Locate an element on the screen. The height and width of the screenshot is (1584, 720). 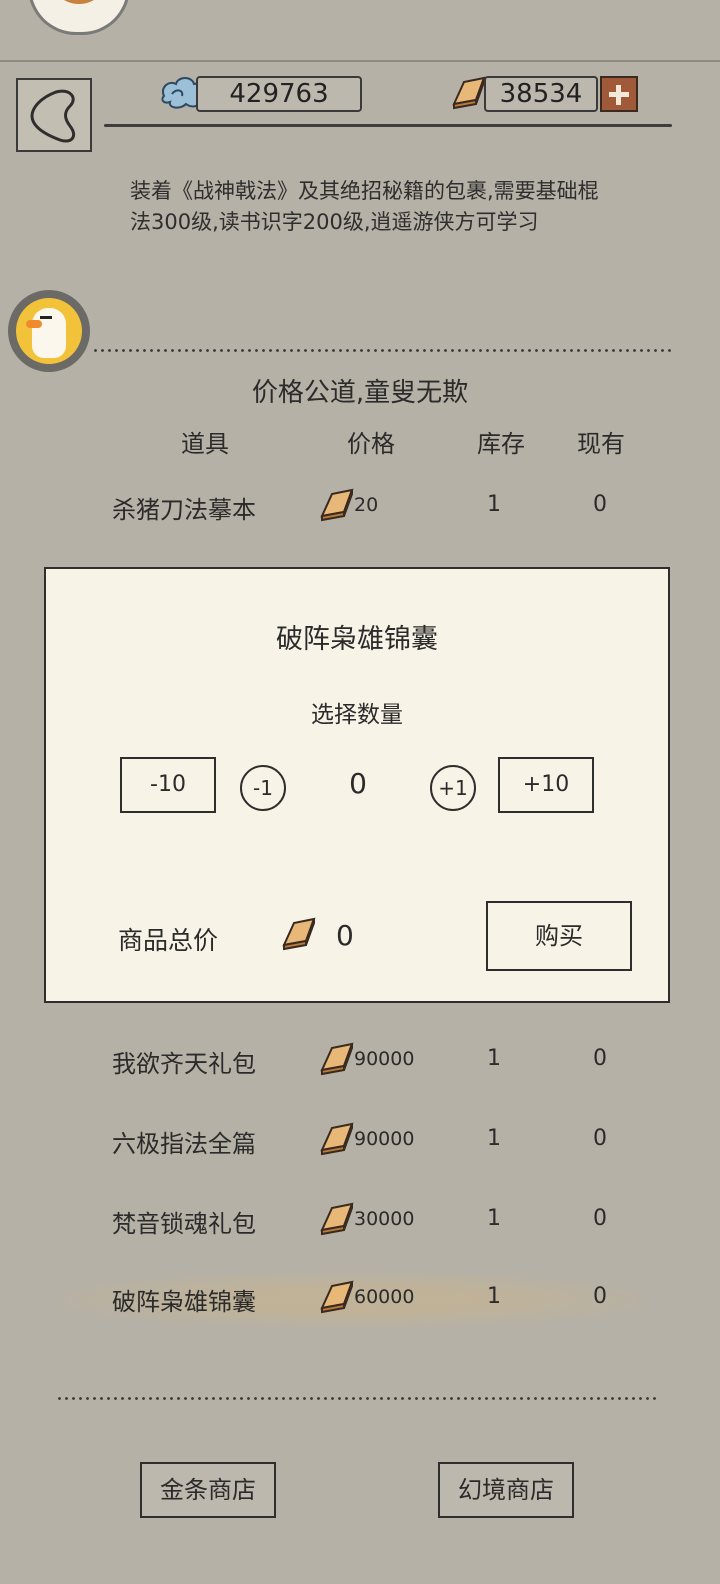
gold-amount: 38534 is located at coordinates (541, 94).